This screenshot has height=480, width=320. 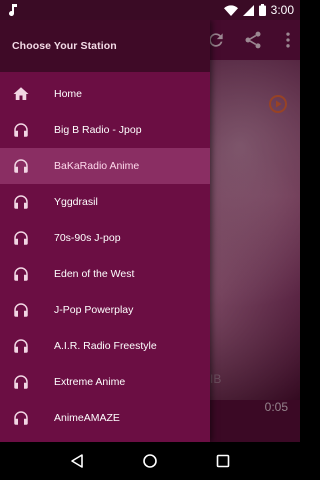 I want to click on station-label: AnimeAMAZE, so click(x=87, y=418).